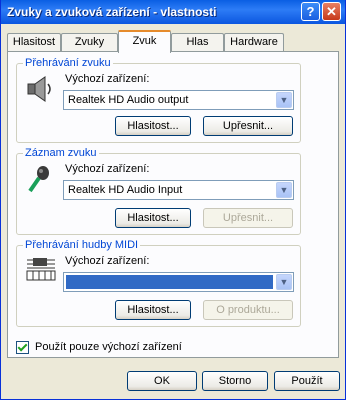 This screenshot has width=346, height=400. Describe the element at coordinates (197, 42) in the screenshot. I see `tab-voice: Hlas` at that location.